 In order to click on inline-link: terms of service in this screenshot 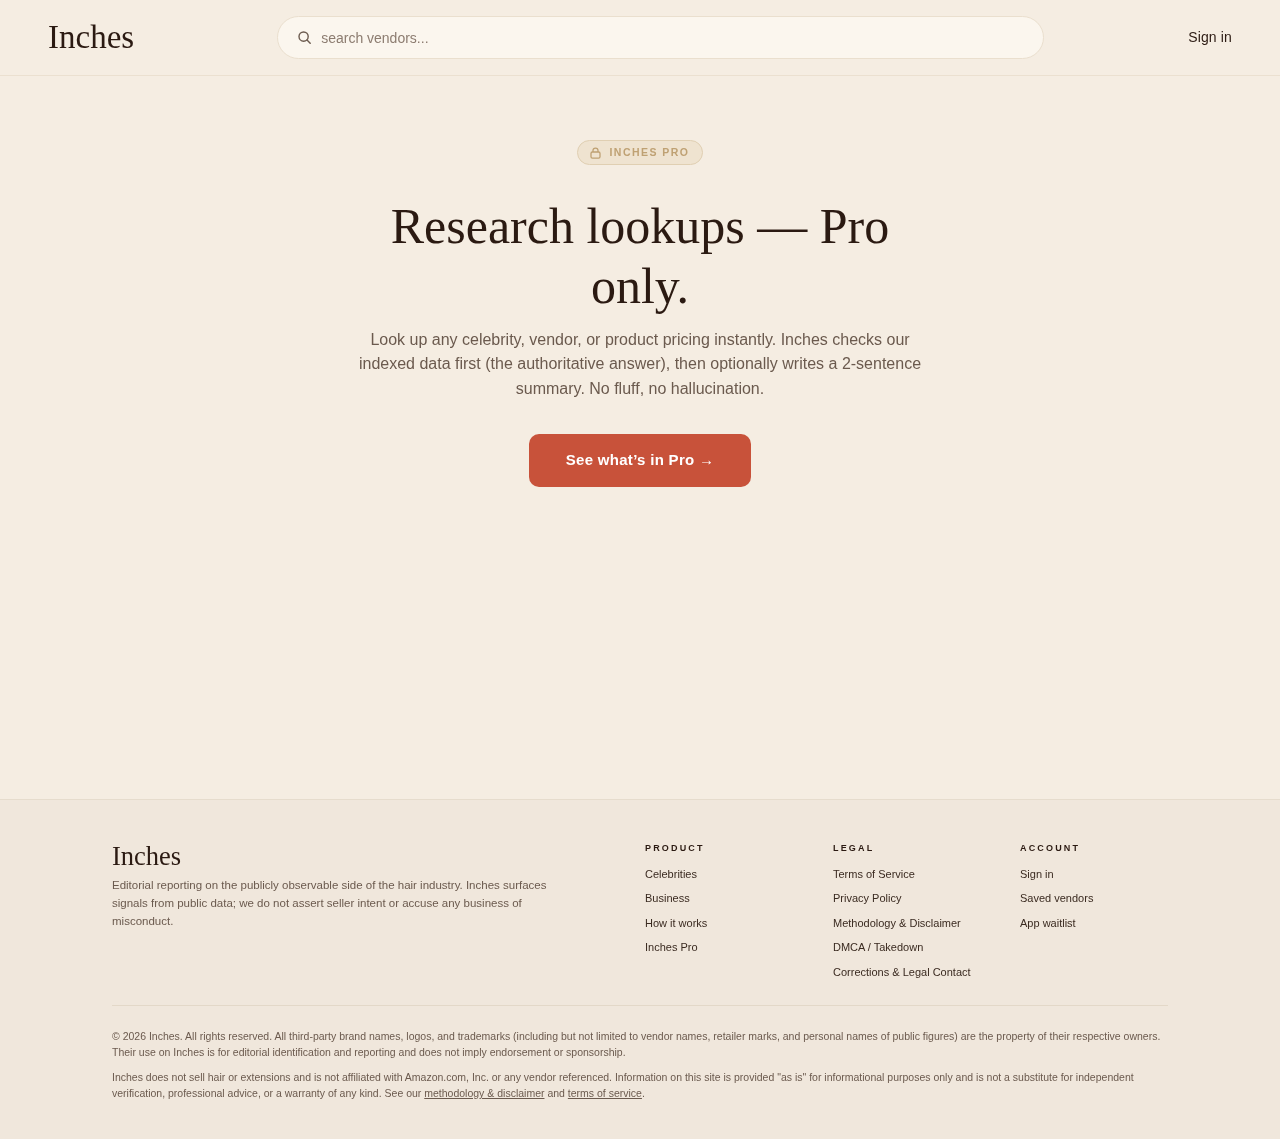, I will do `click(604, 1093)`.